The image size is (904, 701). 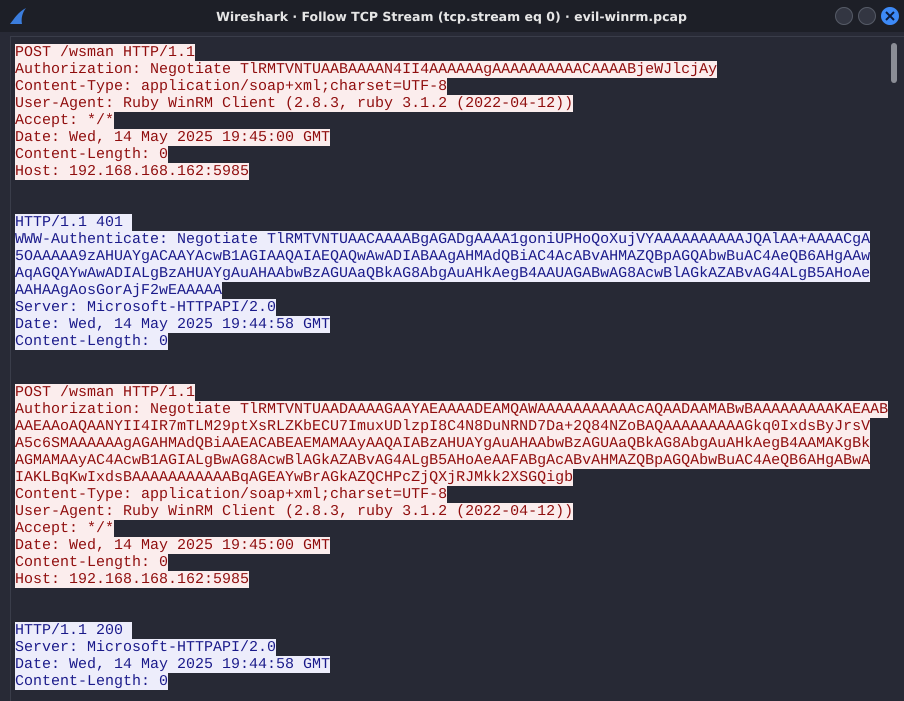 What do you see at coordinates (18, 16) in the screenshot?
I see `shark-fin-icon` at bounding box center [18, 16].